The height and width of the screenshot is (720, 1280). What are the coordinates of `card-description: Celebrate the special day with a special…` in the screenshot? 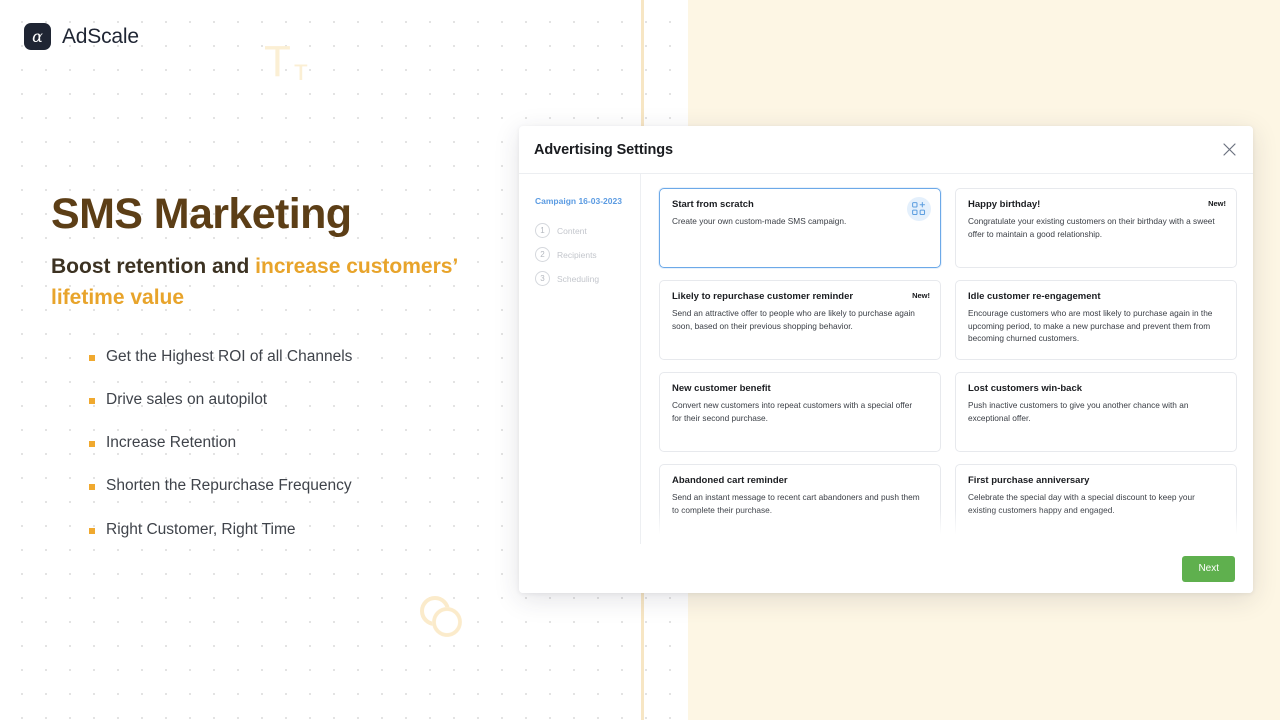 It's located at (1081, 503).